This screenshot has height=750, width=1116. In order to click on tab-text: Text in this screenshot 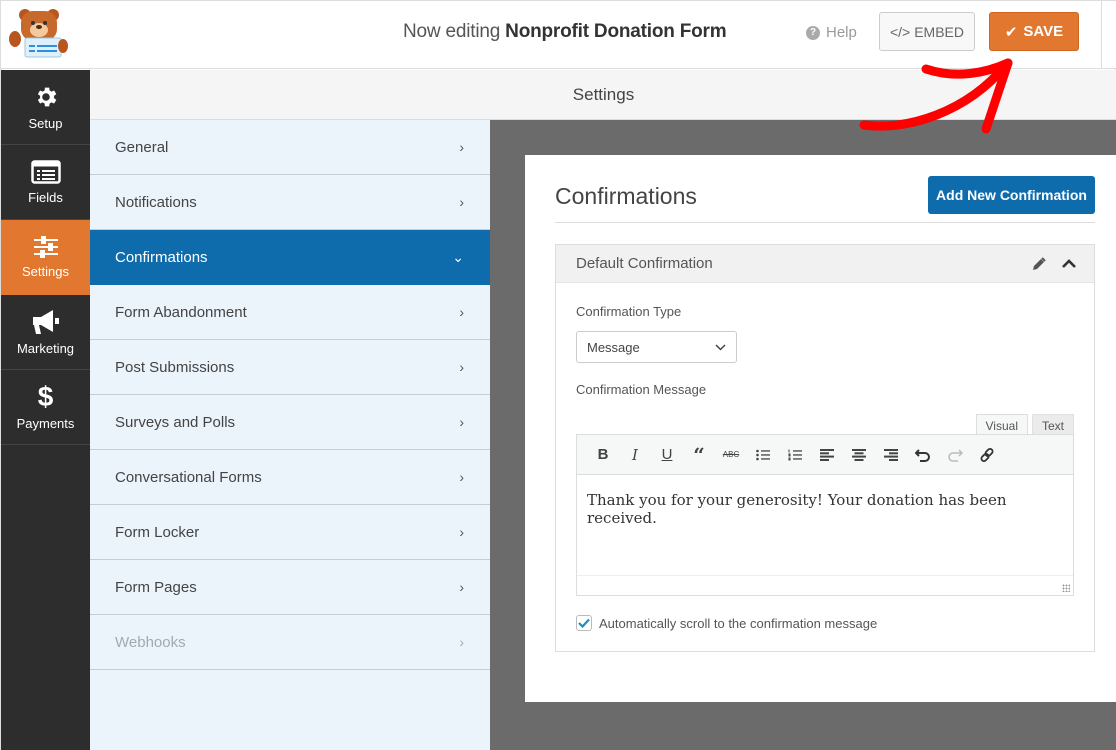, I will do `click(1052, 424)`.